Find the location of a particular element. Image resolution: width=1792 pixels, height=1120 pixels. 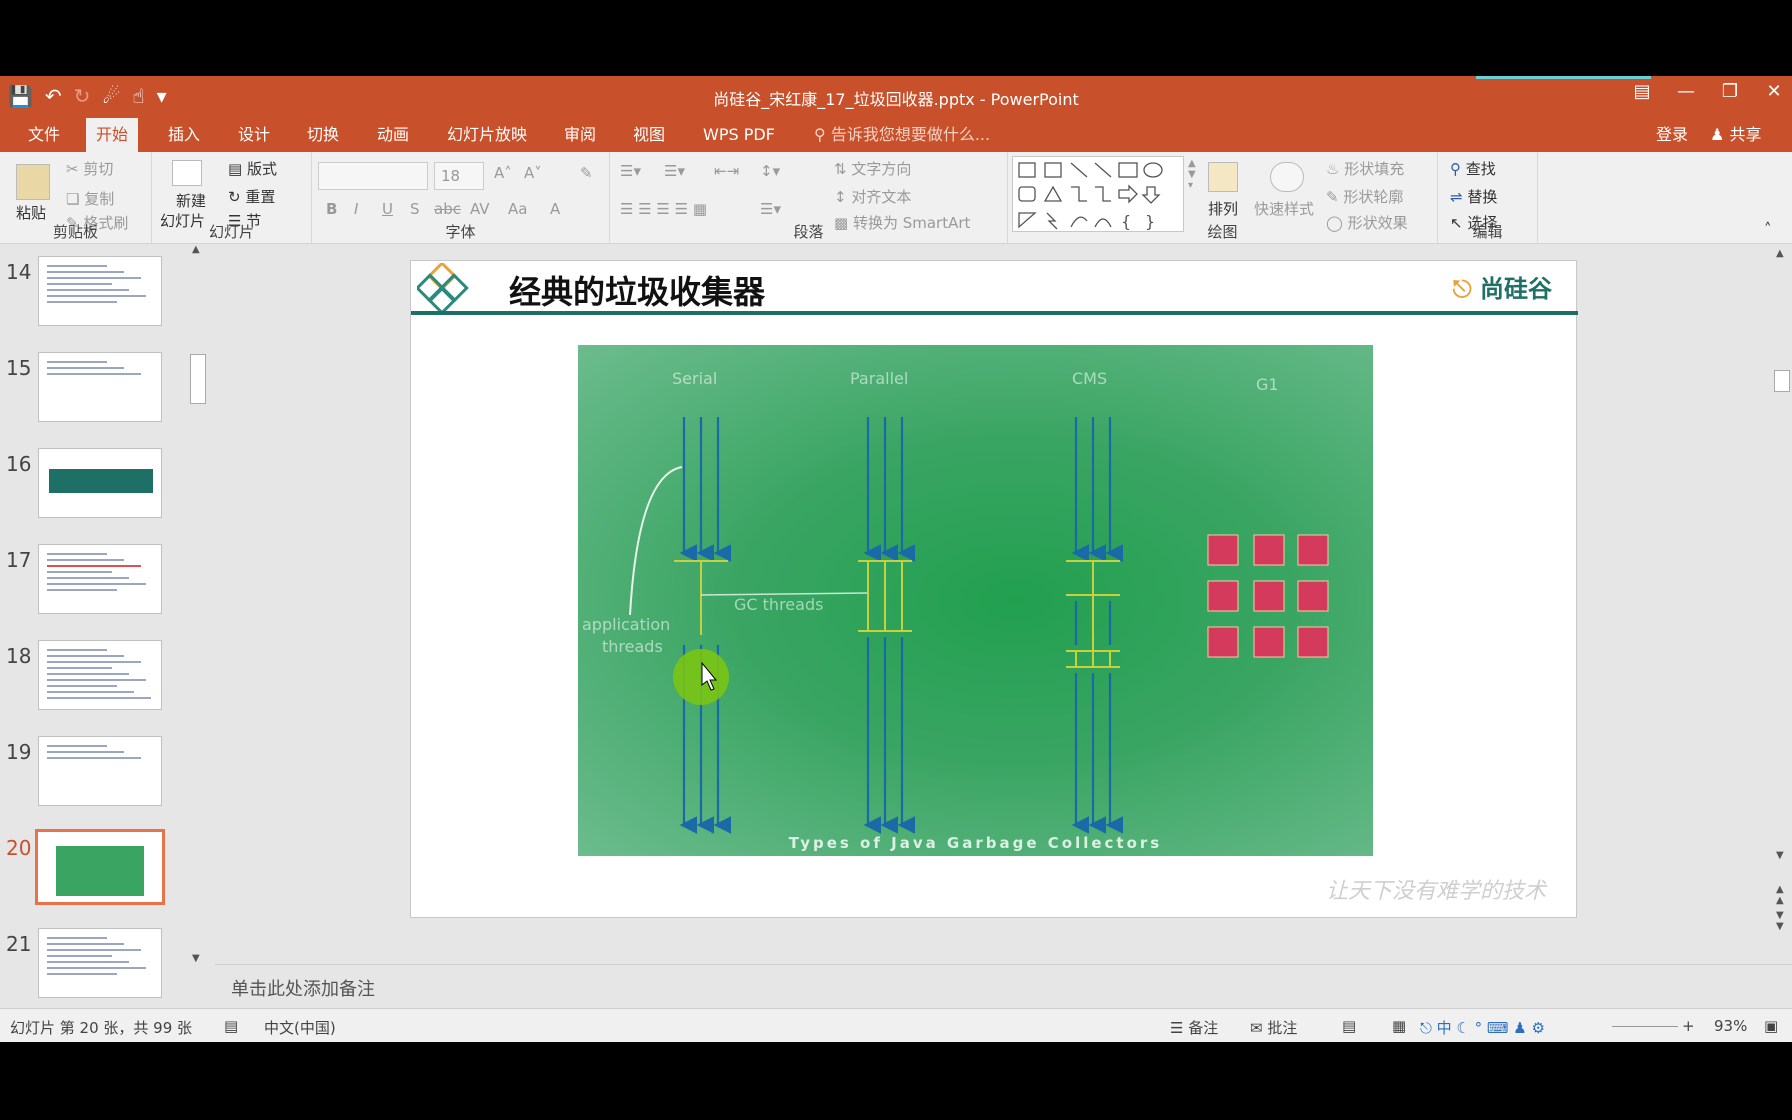

slide-thumbnail-row: 14 is located at coordinates (95, 296).